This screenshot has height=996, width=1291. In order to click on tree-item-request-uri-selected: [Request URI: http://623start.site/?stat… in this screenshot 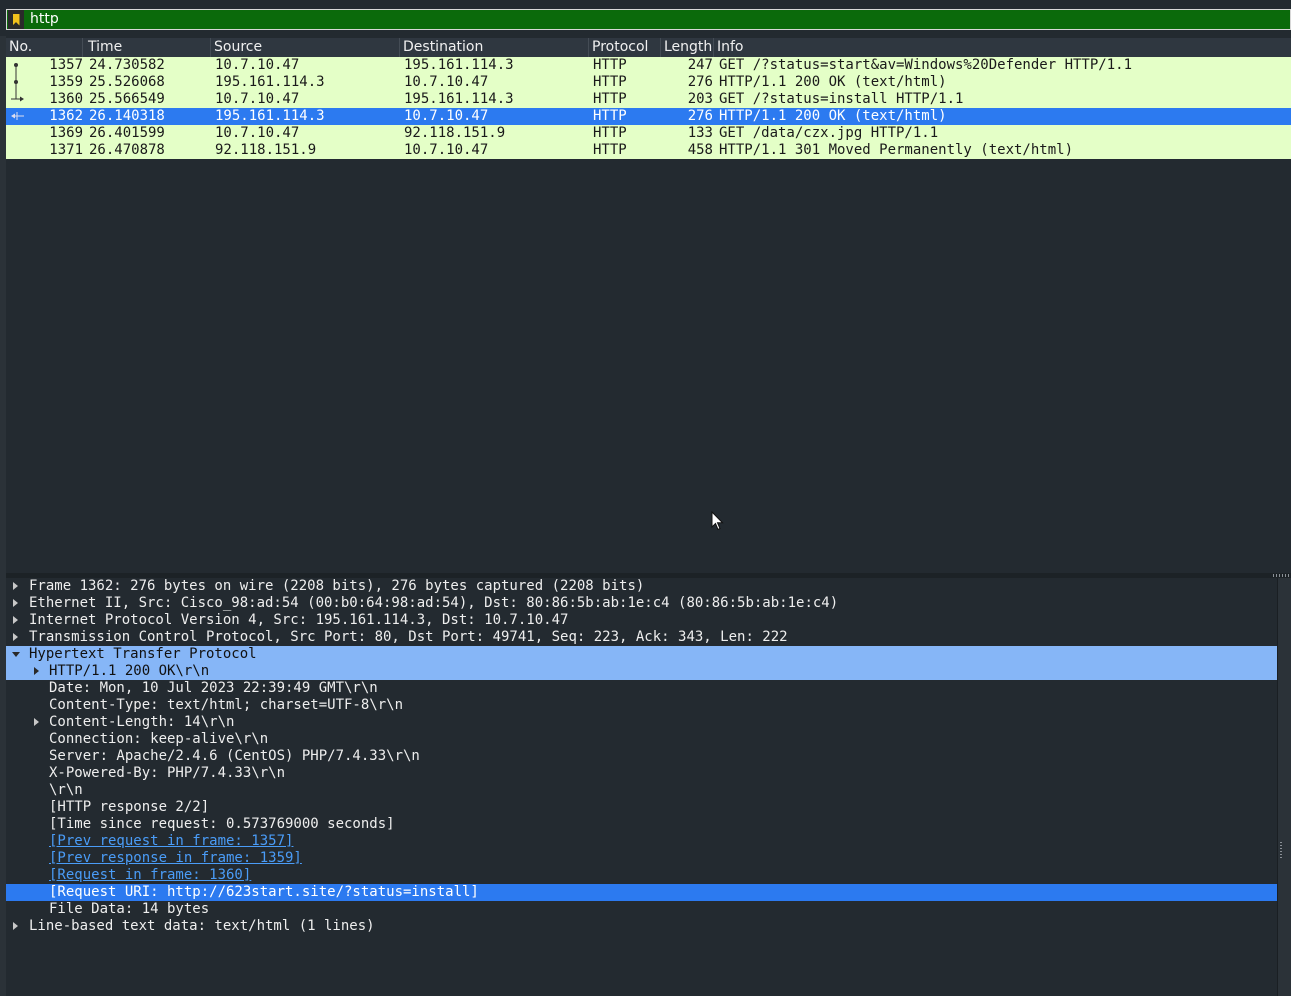, I will do `click(641, 892)`.